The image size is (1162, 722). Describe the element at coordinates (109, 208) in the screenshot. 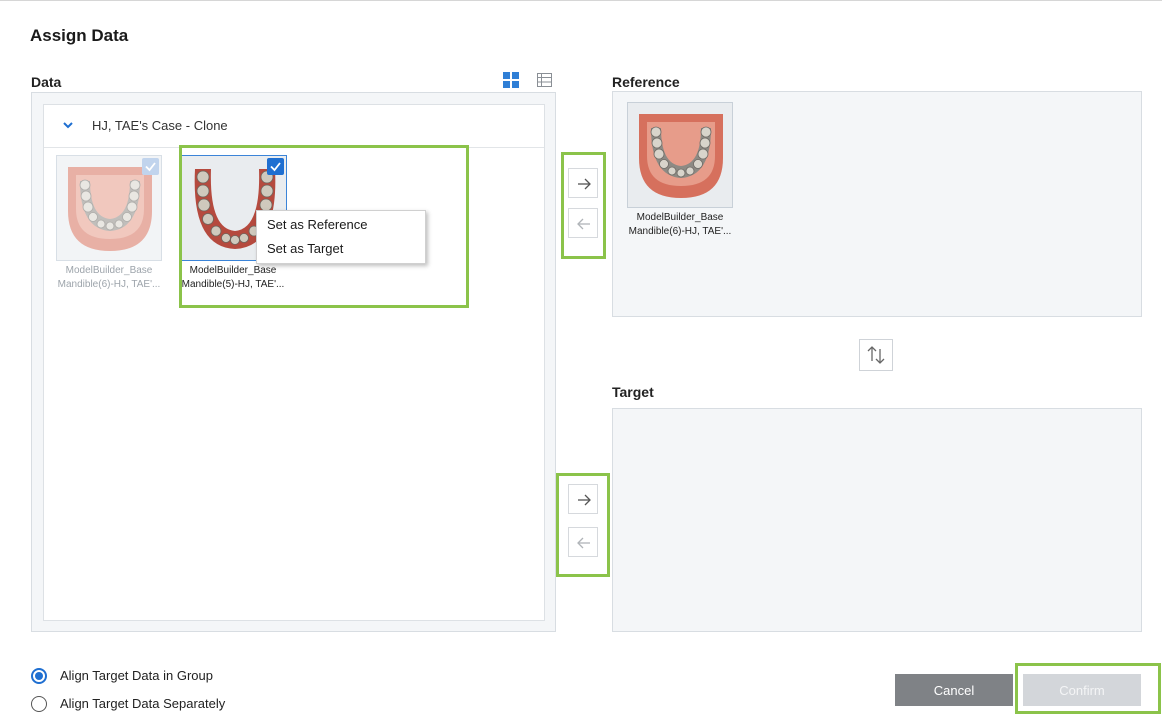

I see `data-item-thumbnail` at that location.